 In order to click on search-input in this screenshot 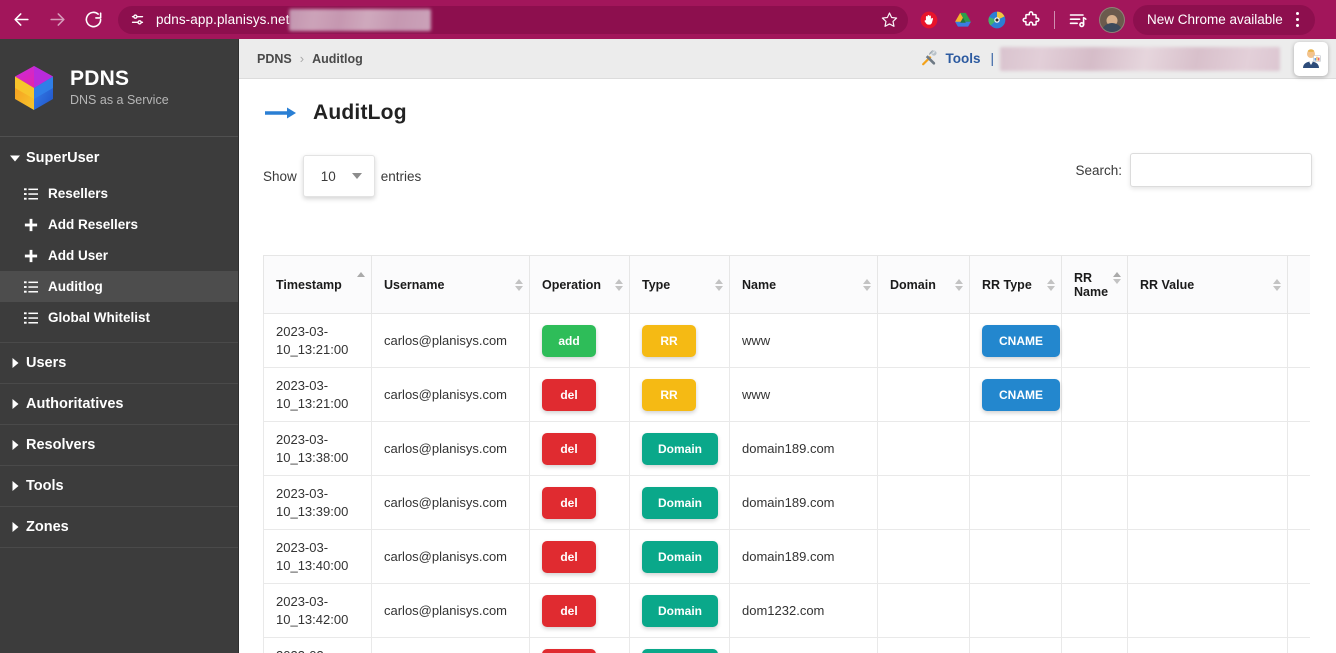, I will do `click(1221, 170)`.